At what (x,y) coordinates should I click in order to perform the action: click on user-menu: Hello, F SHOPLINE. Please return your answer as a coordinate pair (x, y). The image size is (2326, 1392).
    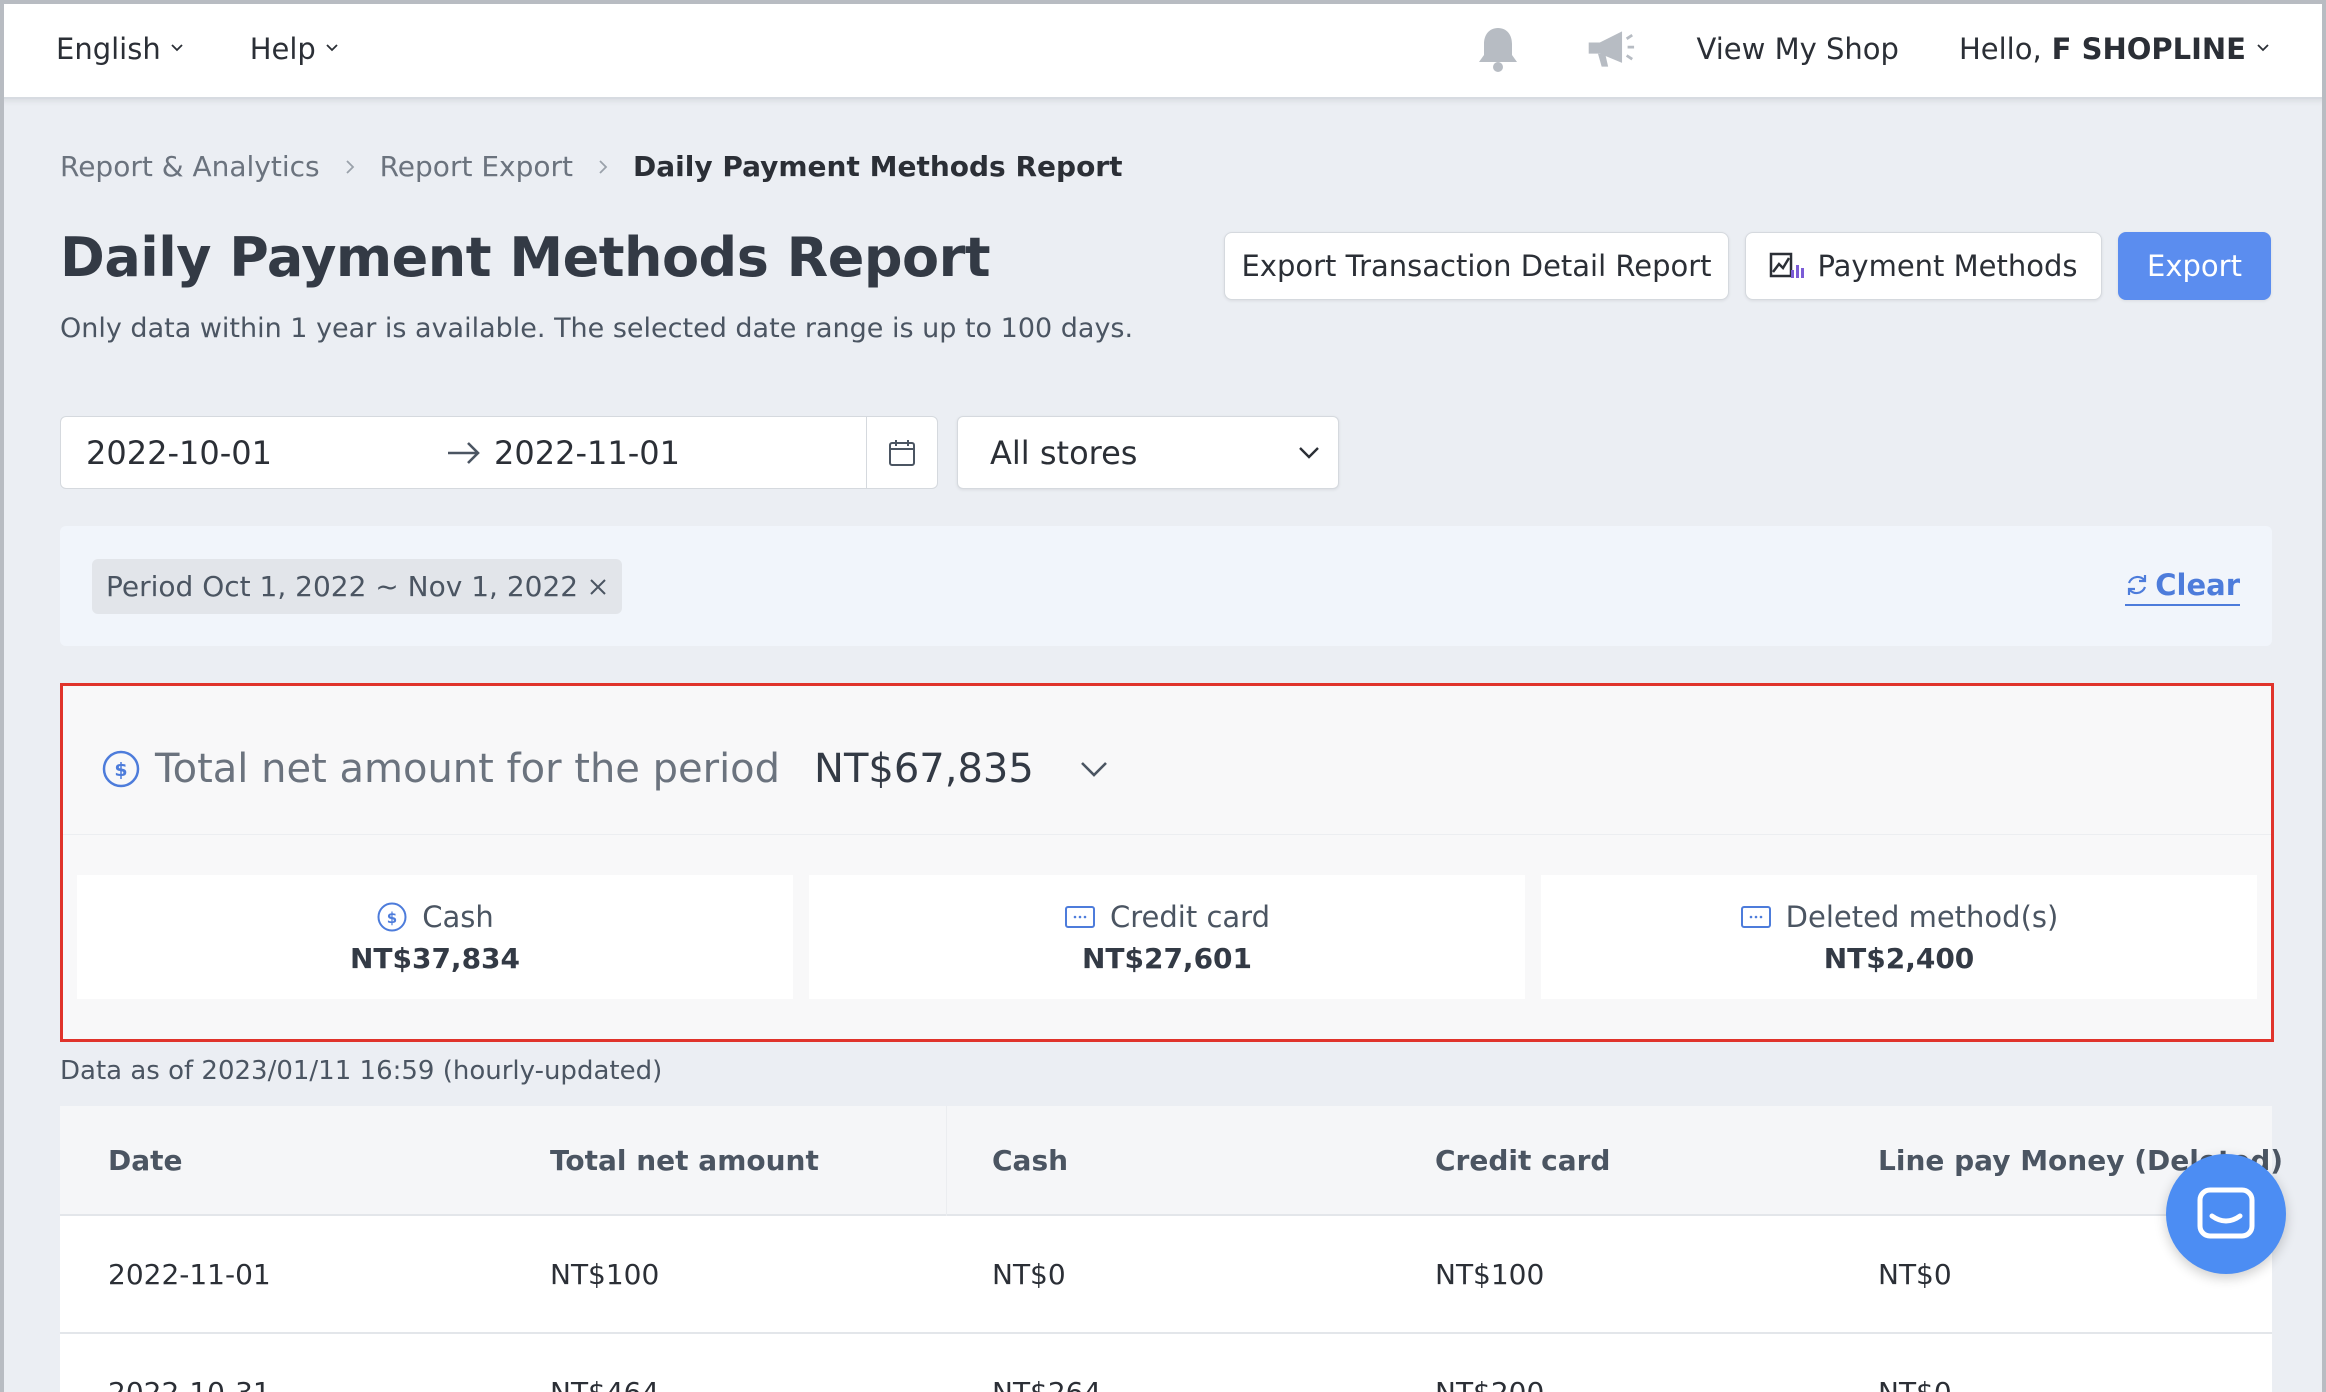
    Looking at the image, I should click on (2114, 49).